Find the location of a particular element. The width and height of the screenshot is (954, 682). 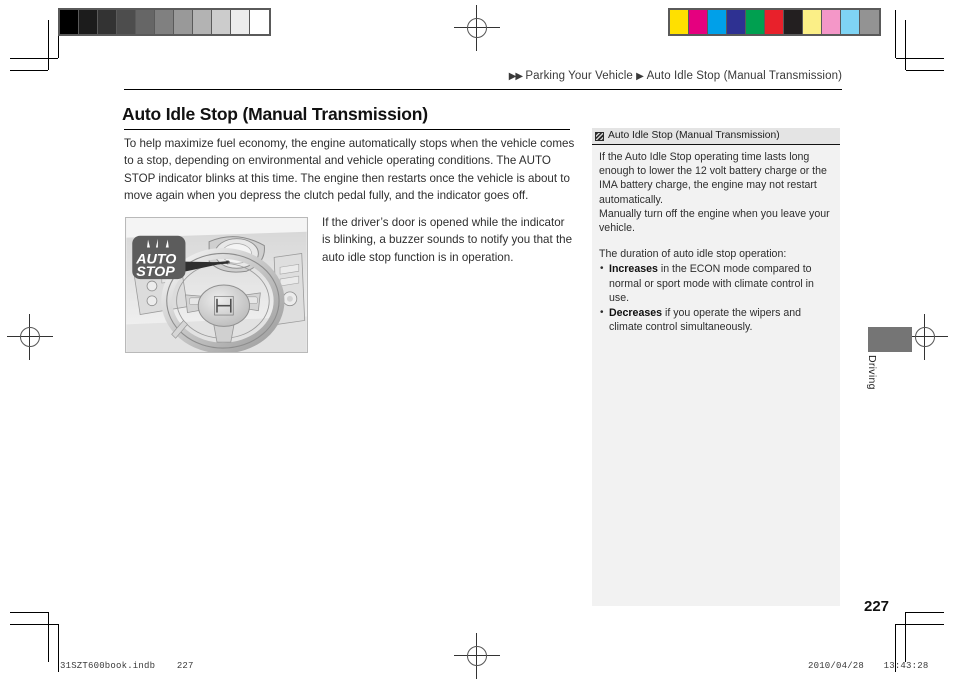

page-number: 227 is located at coordinates (877, 606).